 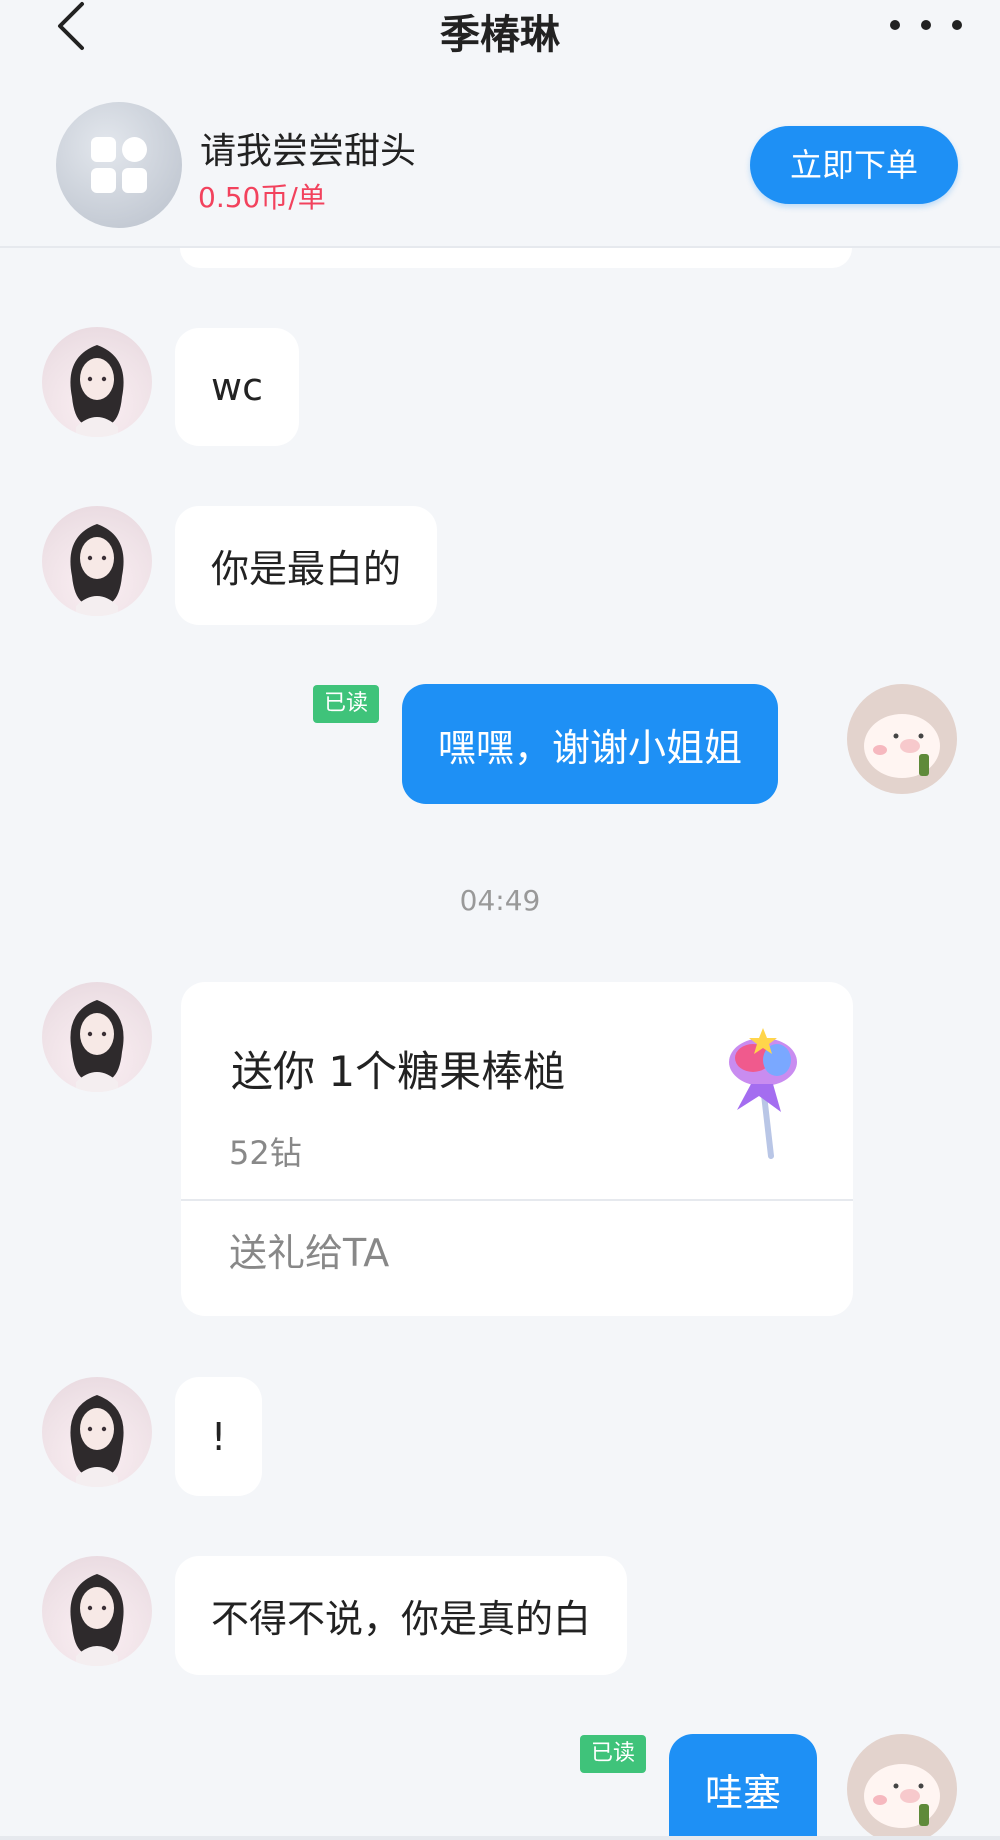 I want to click on order-card: 请我尝尝甜头 0.50币/单 立即下单, so click(x=500, y=157).